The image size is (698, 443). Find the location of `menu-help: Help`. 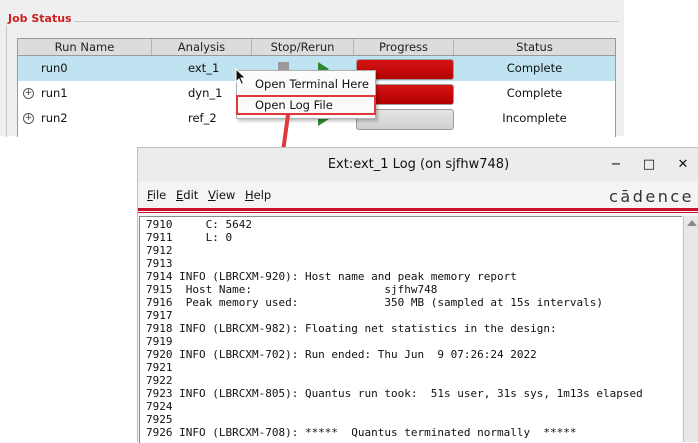

menu-help: Help is located at coordinates (258, 195).